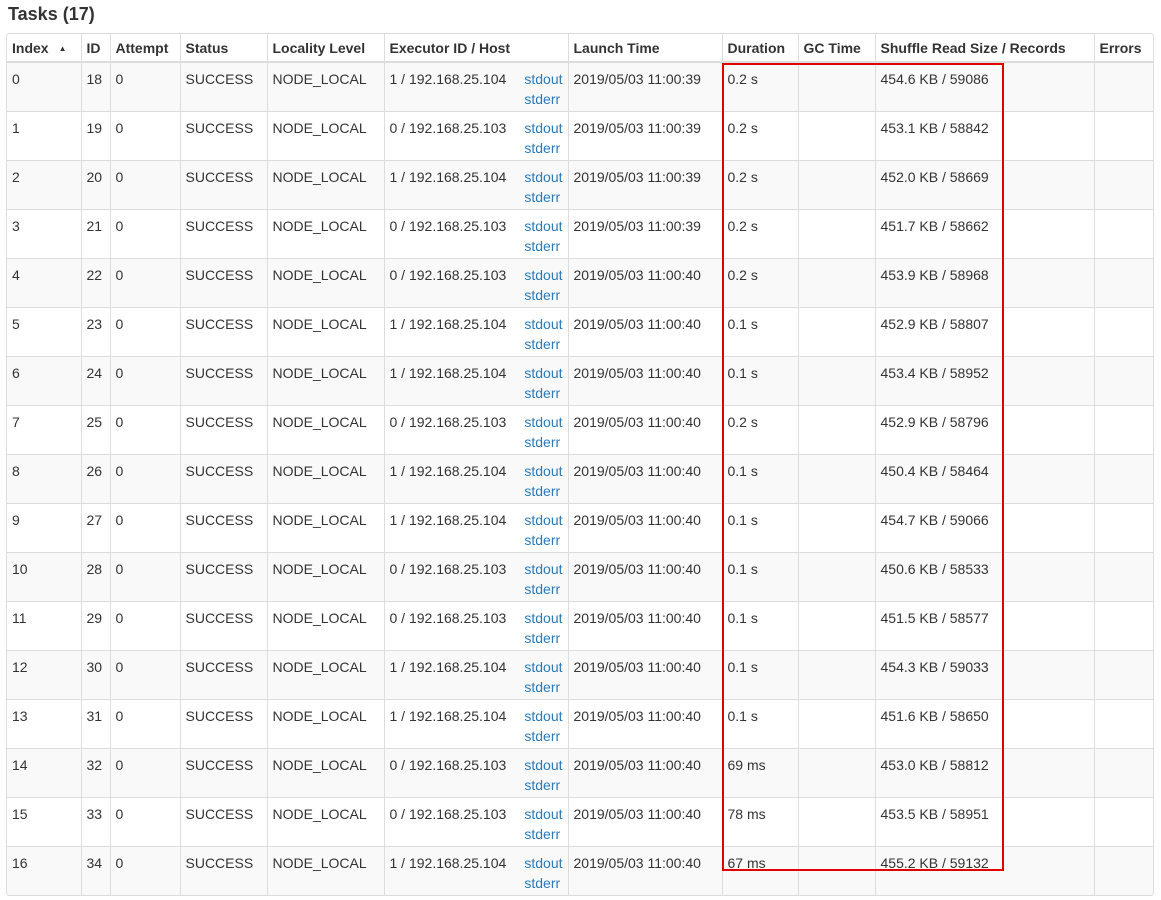 The height and width of the screenshot is (900, 1161). What do you see at coordinates (44, 527) in the screenshot?
I see `cell-index: 9` at bounding box center [44, 527].